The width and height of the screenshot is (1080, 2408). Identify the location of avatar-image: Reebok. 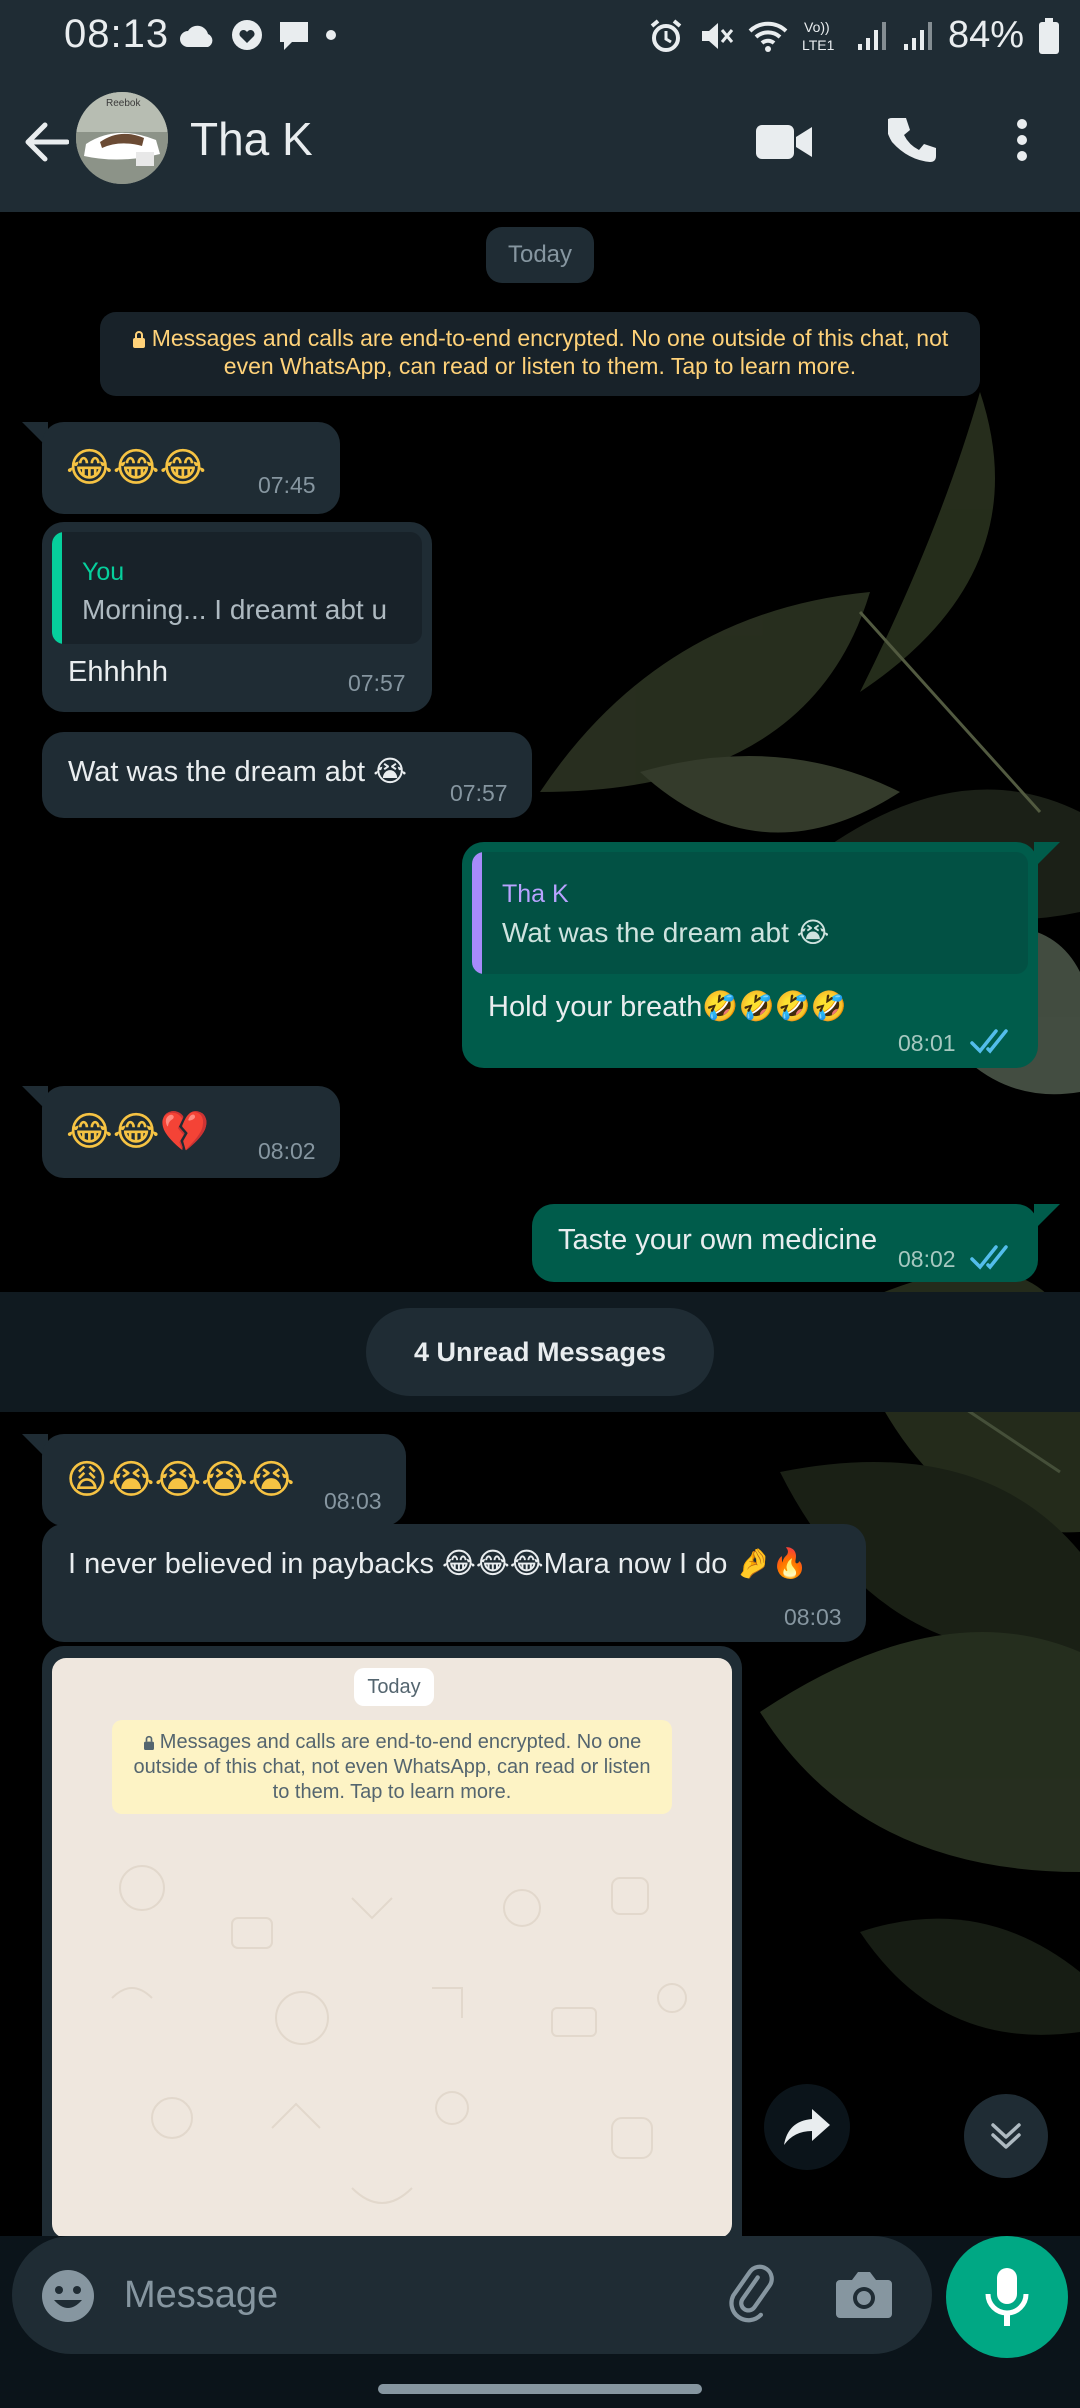
(122, 138).